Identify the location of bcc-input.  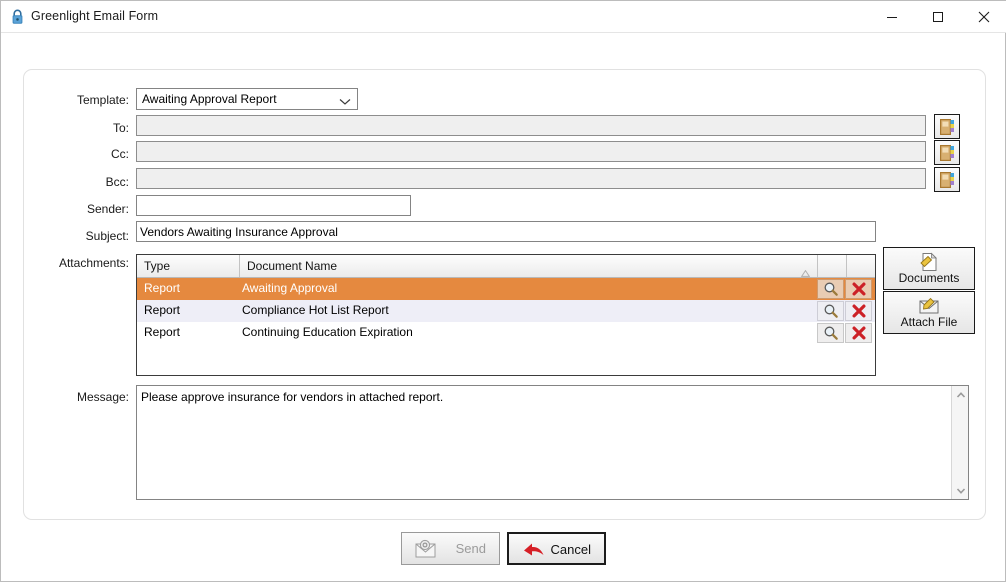
(531, 178).